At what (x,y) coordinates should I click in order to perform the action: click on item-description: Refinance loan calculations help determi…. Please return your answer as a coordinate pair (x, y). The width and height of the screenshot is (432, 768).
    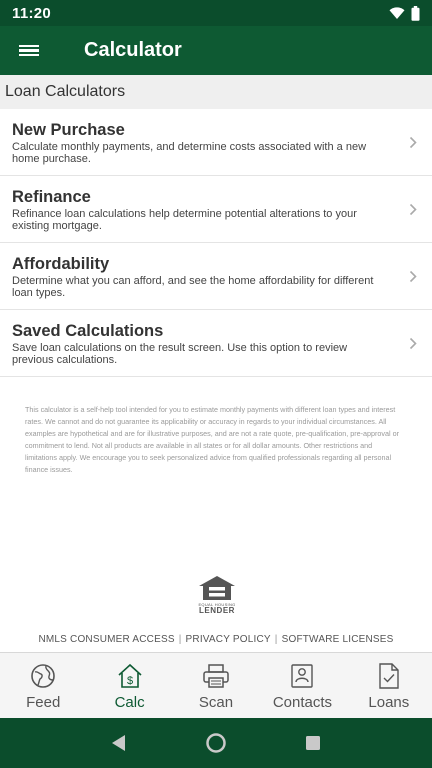
    Looking at the image, I should click on (184, 219).